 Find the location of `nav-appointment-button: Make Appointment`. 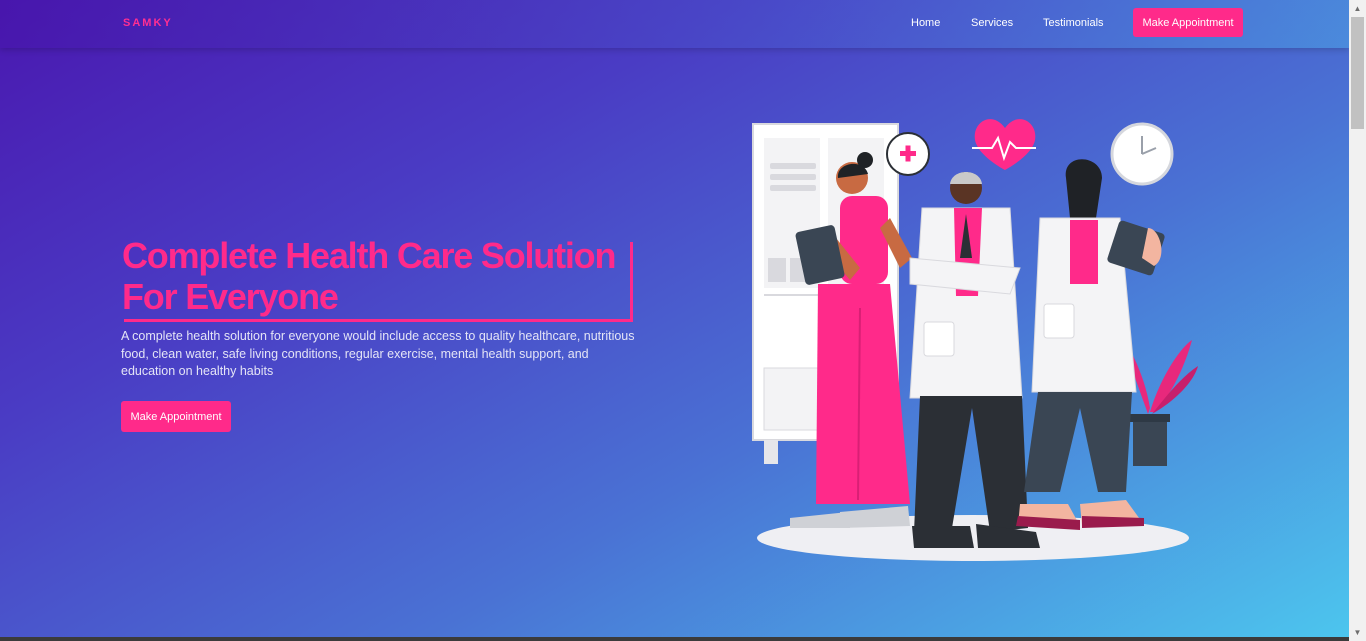

nav-appointment-button: Make Appointment is located at coordinates (1188, 22).